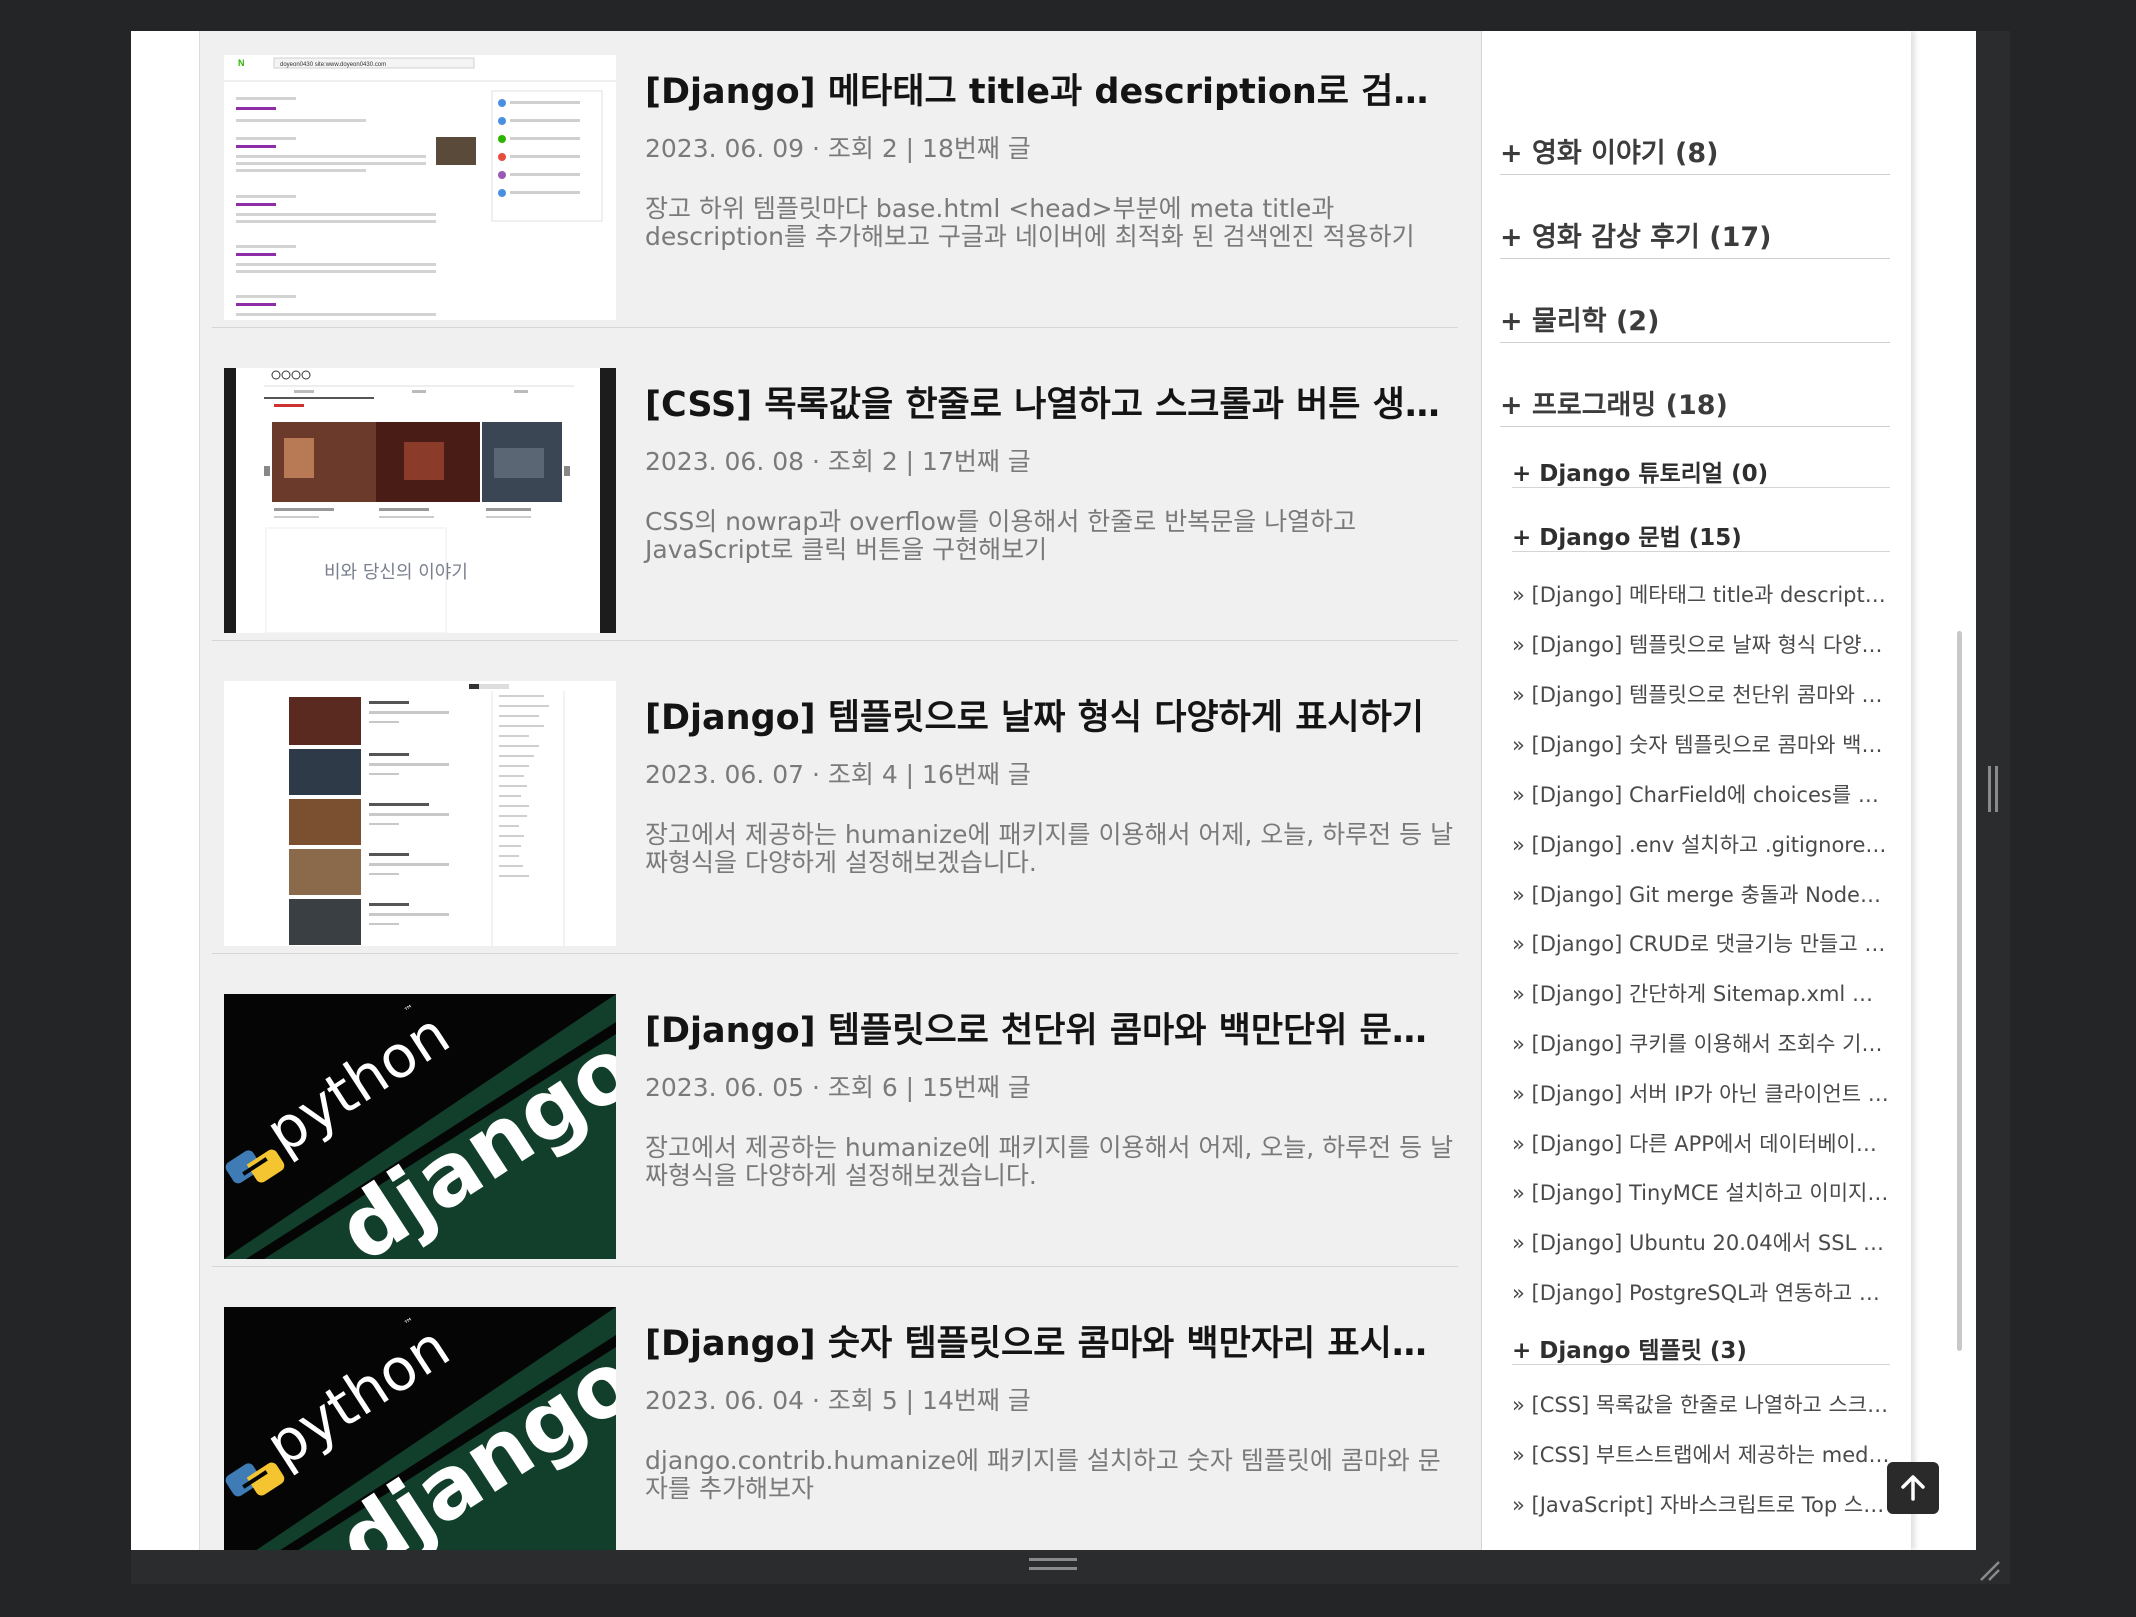 This screenshot has height=1617, width=2136. What do you see at coordinates (838, 1087) in the screenshot?
I see `post-meta: 2023. 06. 05 · 조회 6 | 15번째 글` at bounding box center [838, 1087].